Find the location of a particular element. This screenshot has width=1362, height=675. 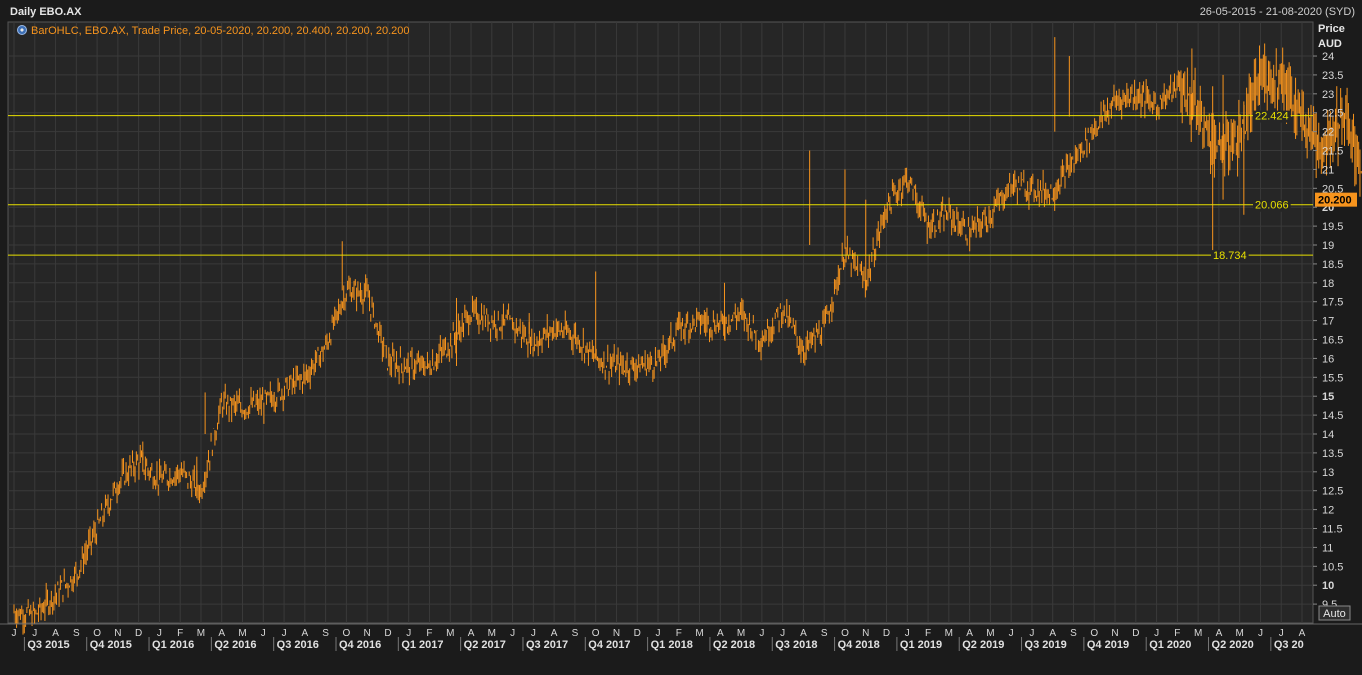

x-quarter-label: Q1 2018 is located at coordinates (672, 645).